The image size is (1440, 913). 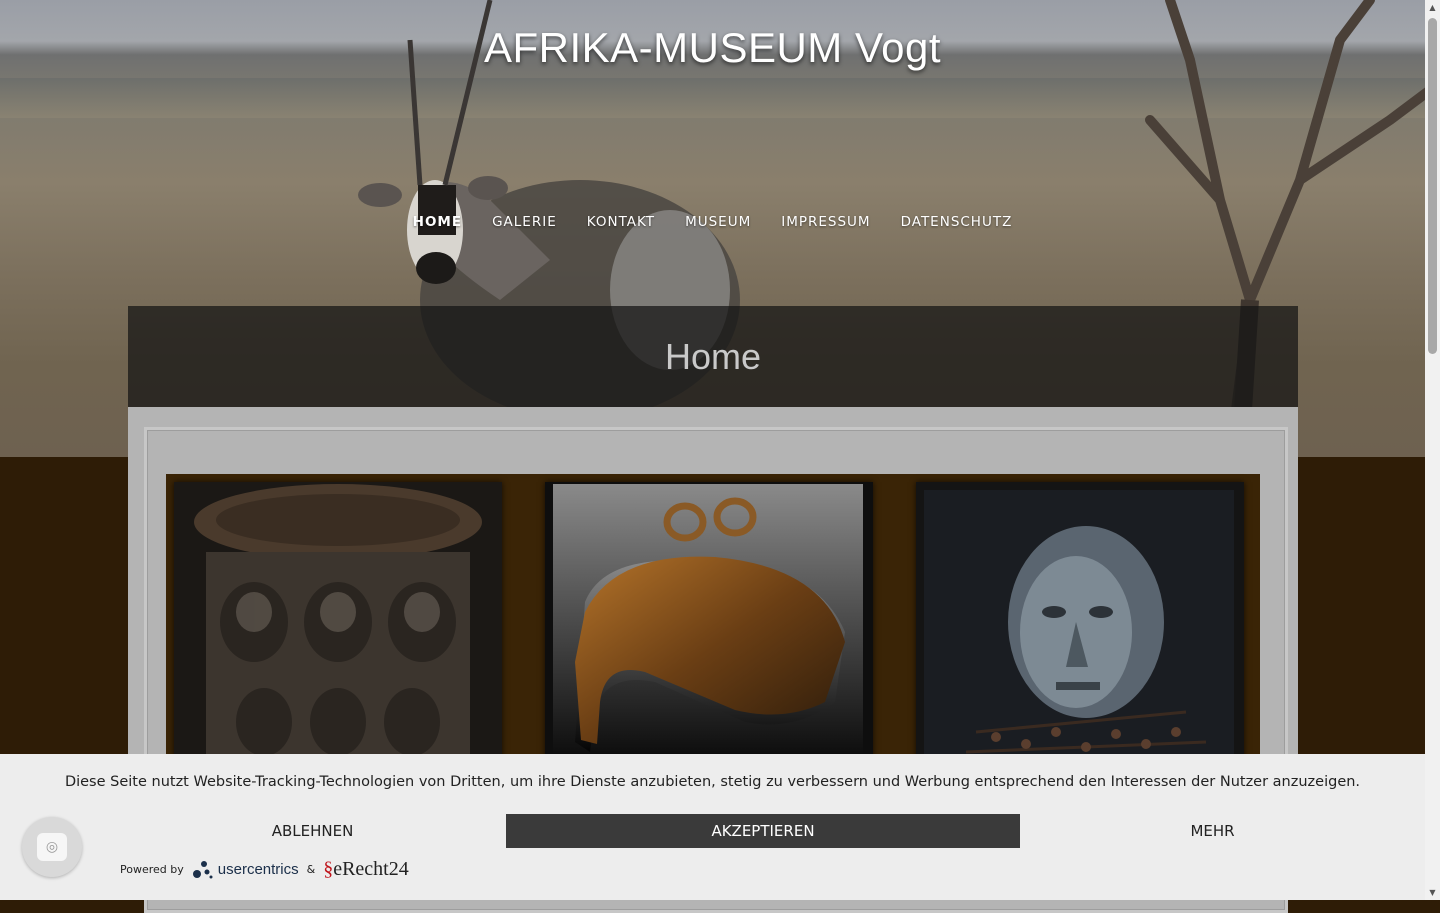 What do you see at coordinates (371, 868) in the screenshot?
I see `erecht24-text: eRecht24` at bounding box center [371, 868].